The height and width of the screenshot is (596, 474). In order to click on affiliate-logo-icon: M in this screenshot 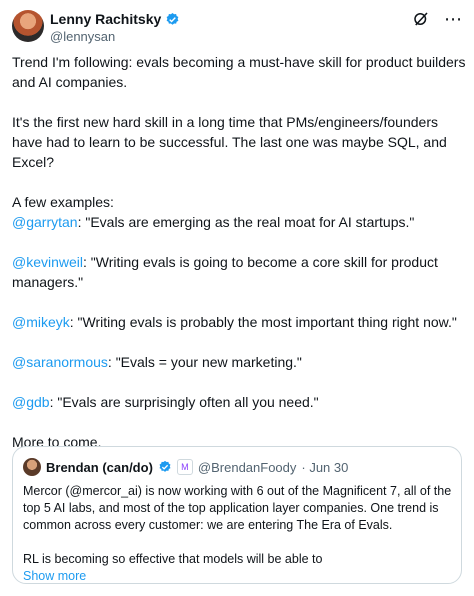, I will do `click(184, 467)`.